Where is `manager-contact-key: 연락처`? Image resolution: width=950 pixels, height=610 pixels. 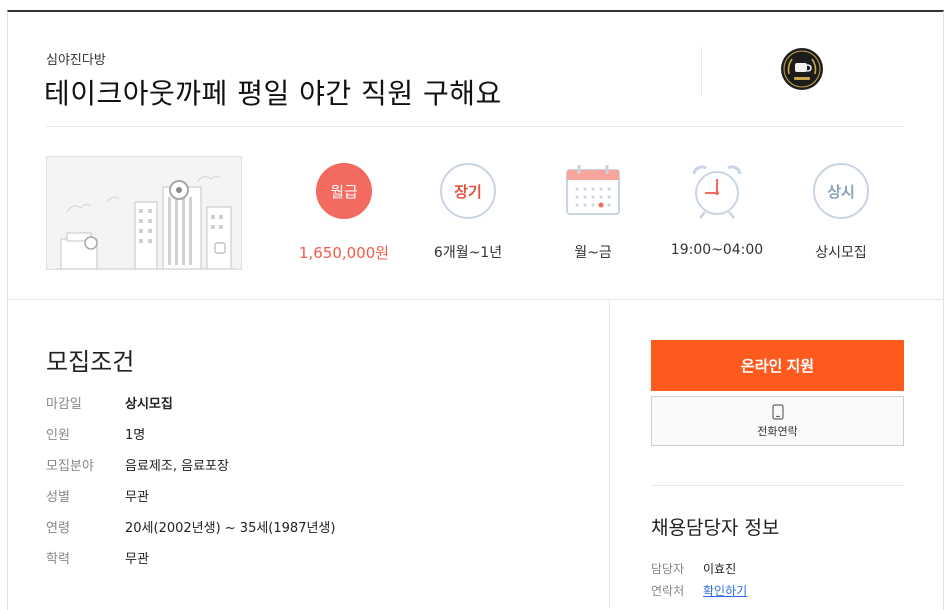 manager-contact-key: 연락처 is located at coordinates (668, 591).